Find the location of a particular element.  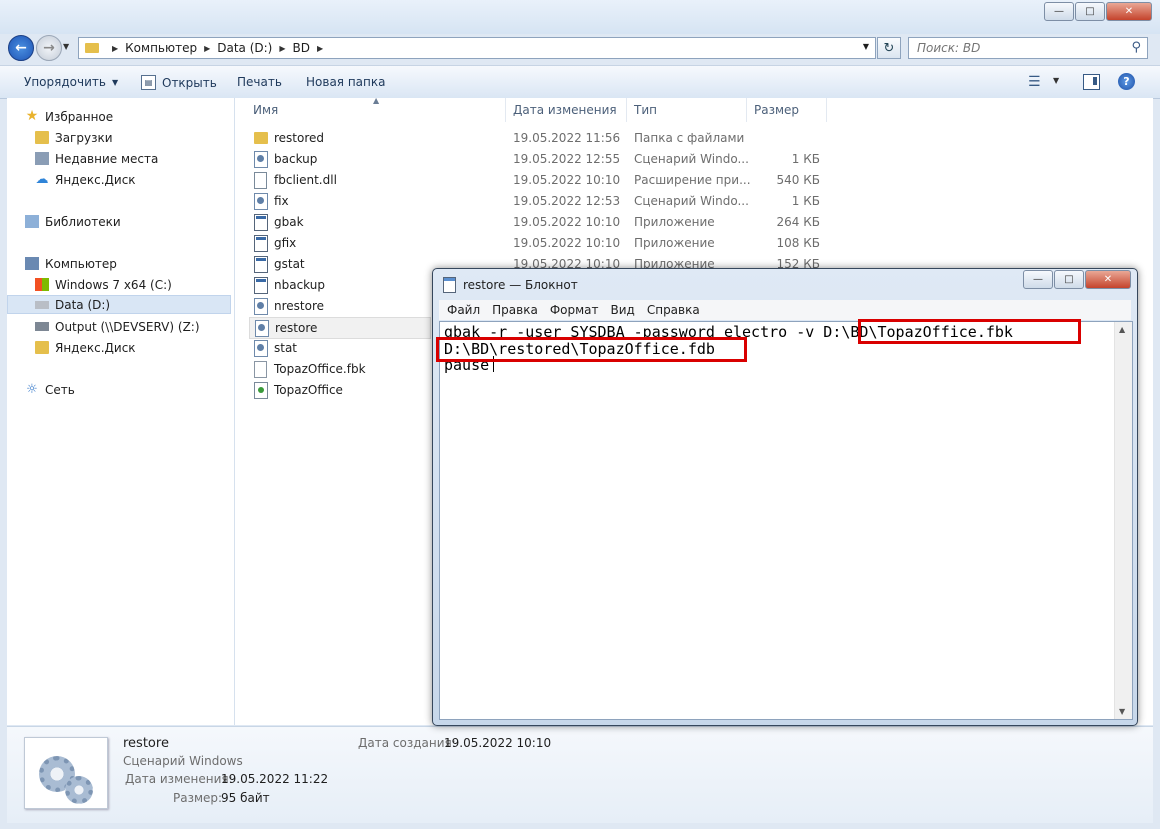

menu-file: Файл is located at coordinates (463, 310).